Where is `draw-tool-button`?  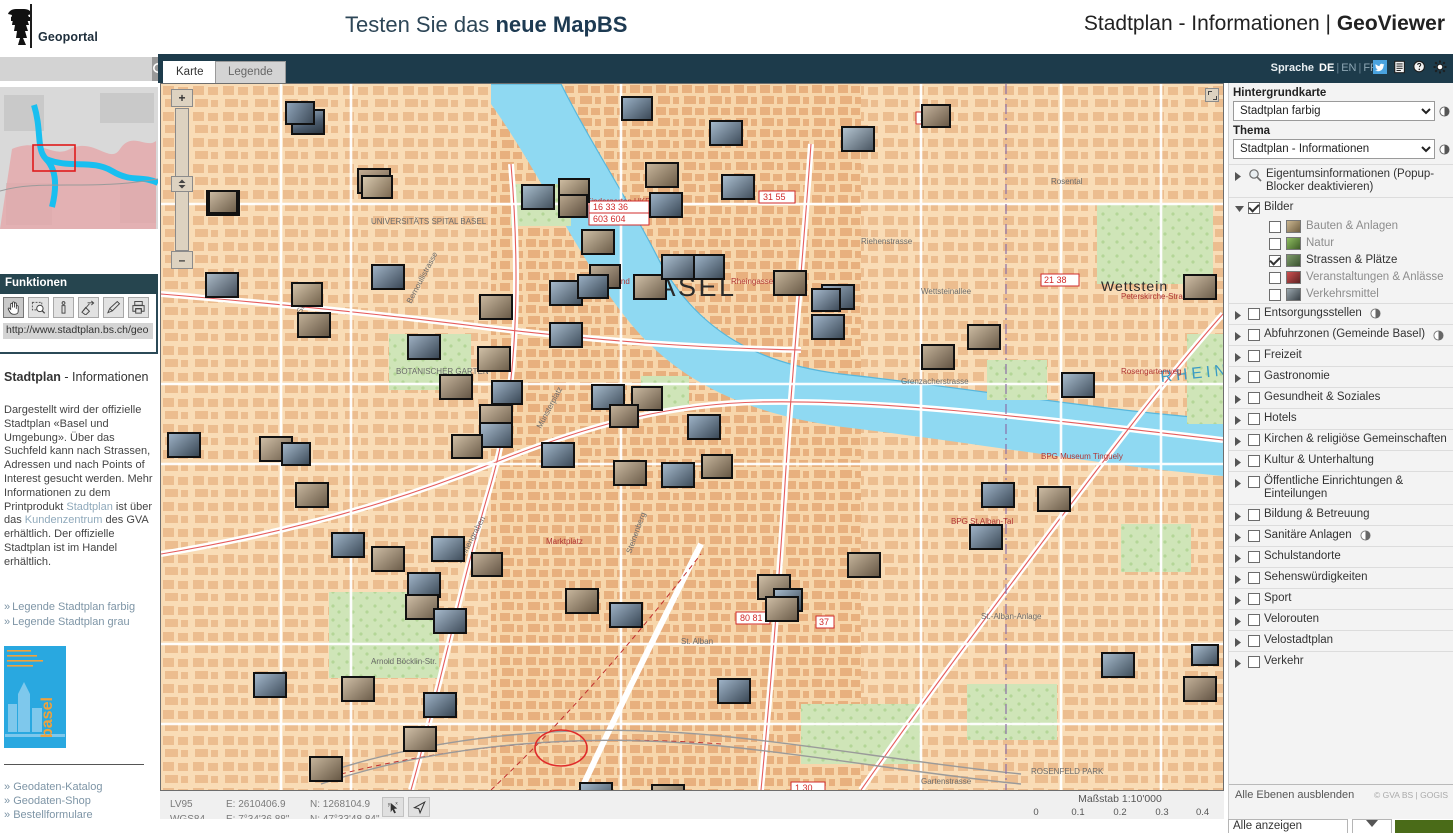 draw-tool-button is located at coordinates (113, 307).